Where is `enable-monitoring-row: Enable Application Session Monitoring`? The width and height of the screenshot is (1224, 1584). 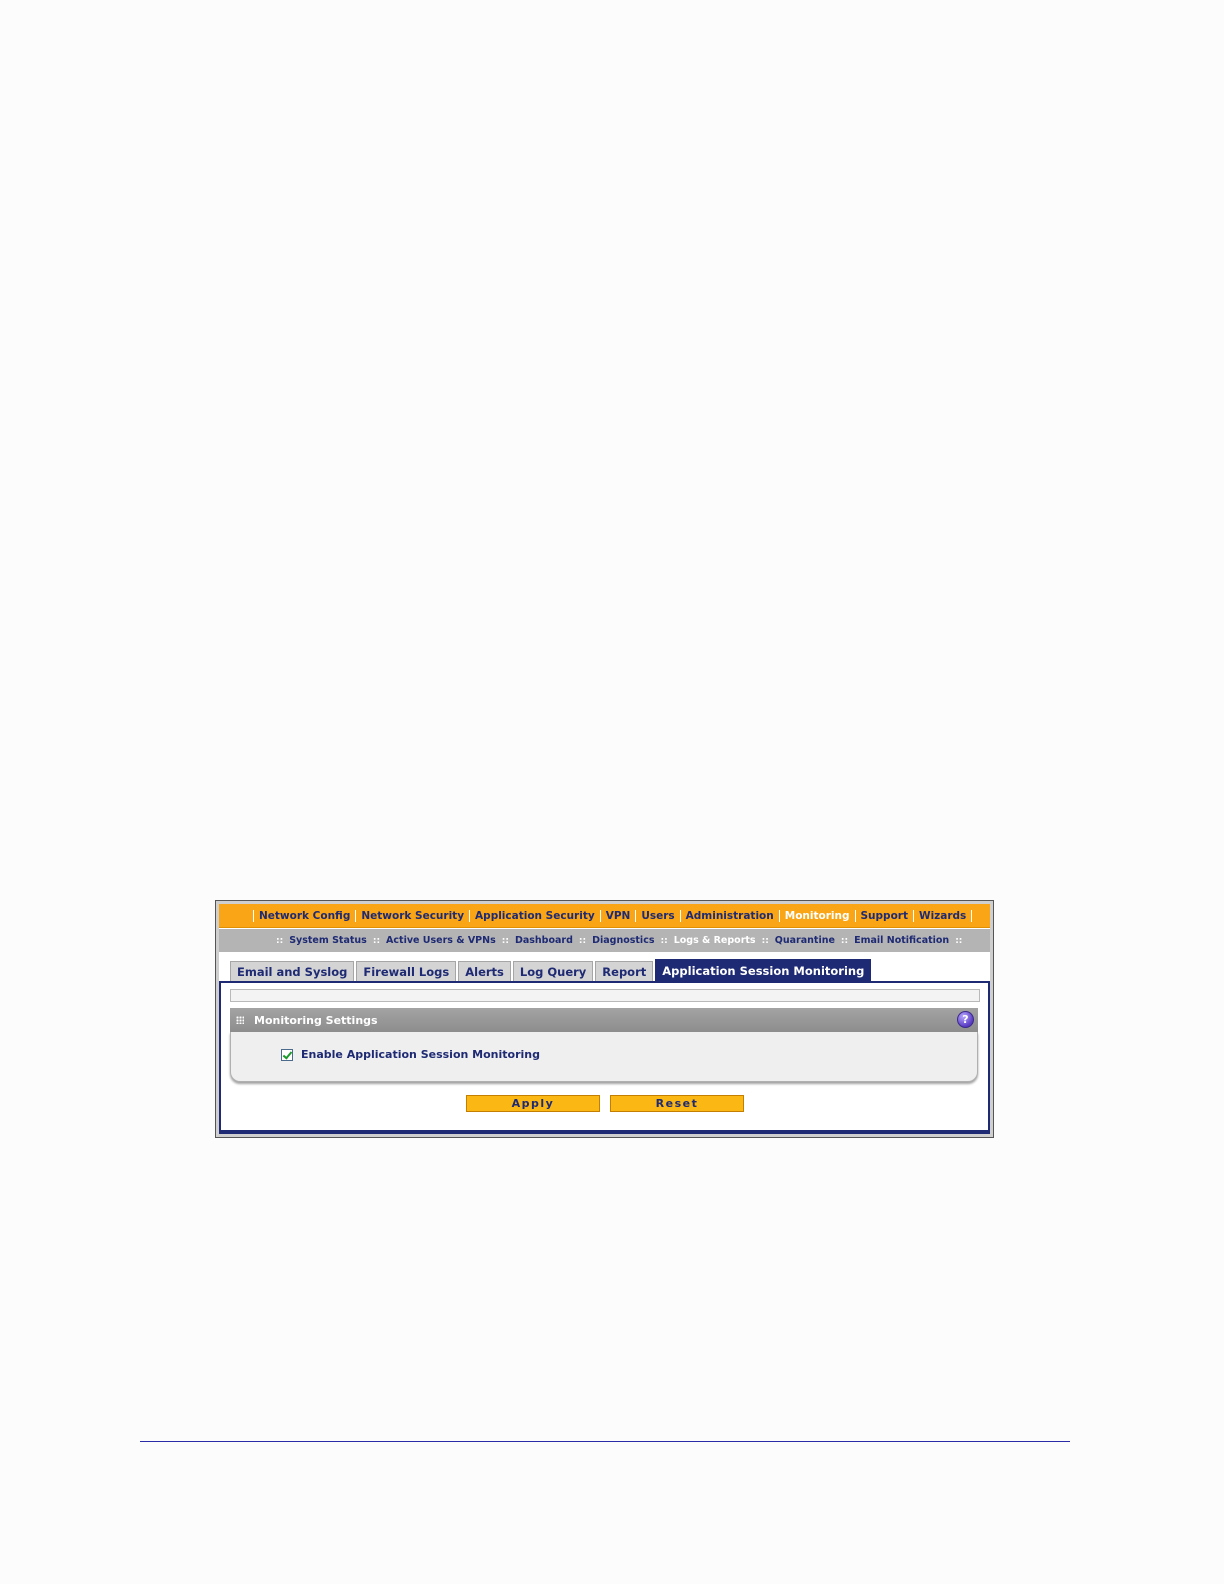
enable-monitoring-row: Enable Application Session Monitoring is located at coordinates (410, 1054).